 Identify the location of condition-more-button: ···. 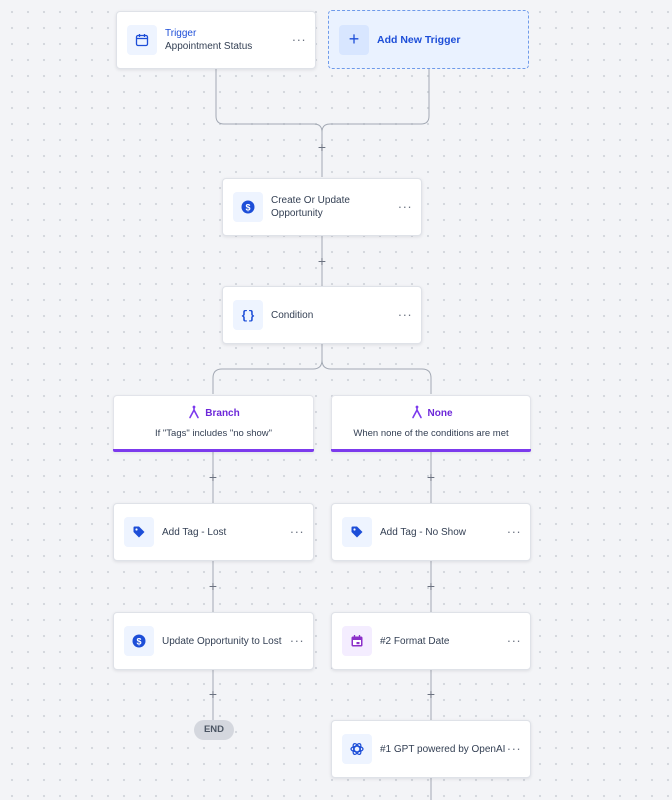
(405, 314).